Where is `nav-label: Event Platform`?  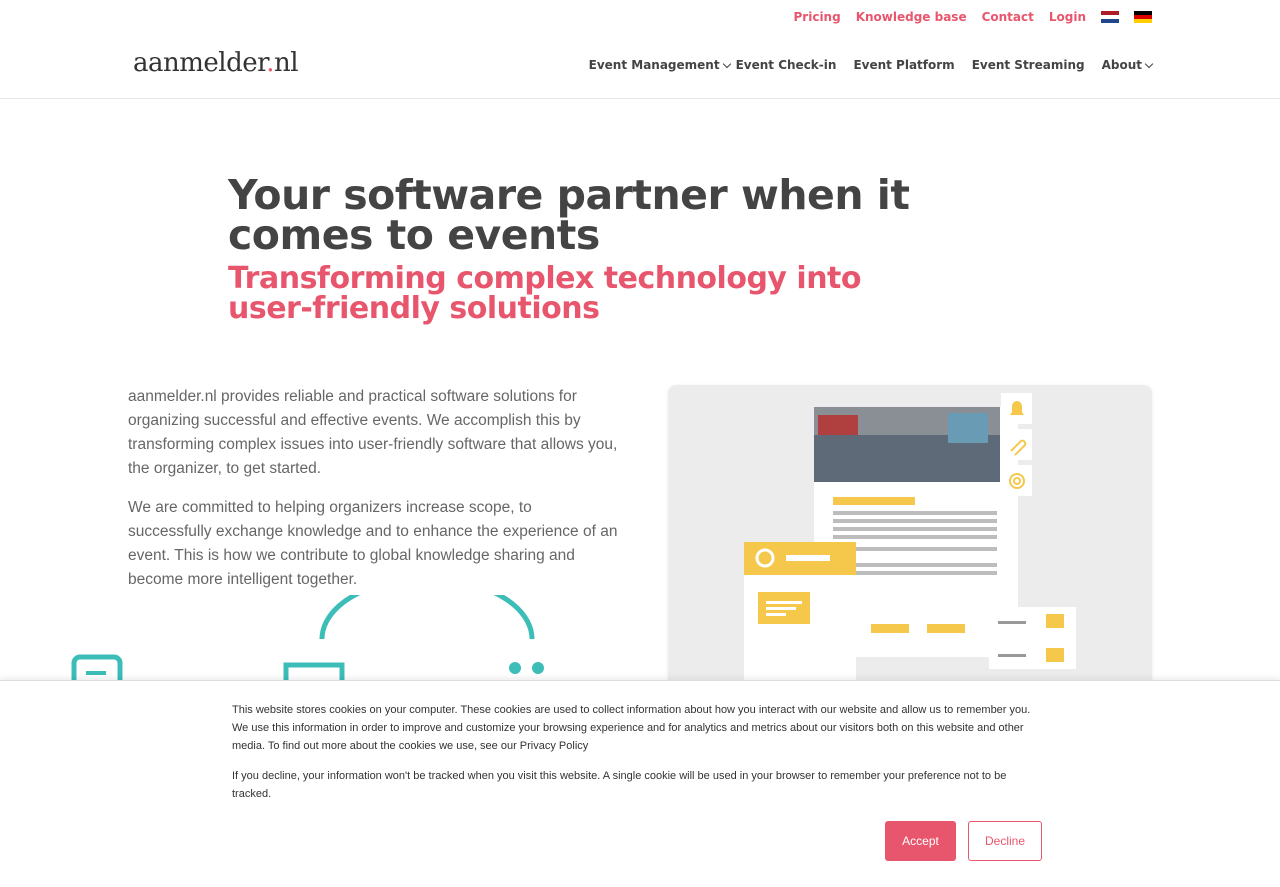
nav-label: Event Platform is located at coordinates (904, 65).